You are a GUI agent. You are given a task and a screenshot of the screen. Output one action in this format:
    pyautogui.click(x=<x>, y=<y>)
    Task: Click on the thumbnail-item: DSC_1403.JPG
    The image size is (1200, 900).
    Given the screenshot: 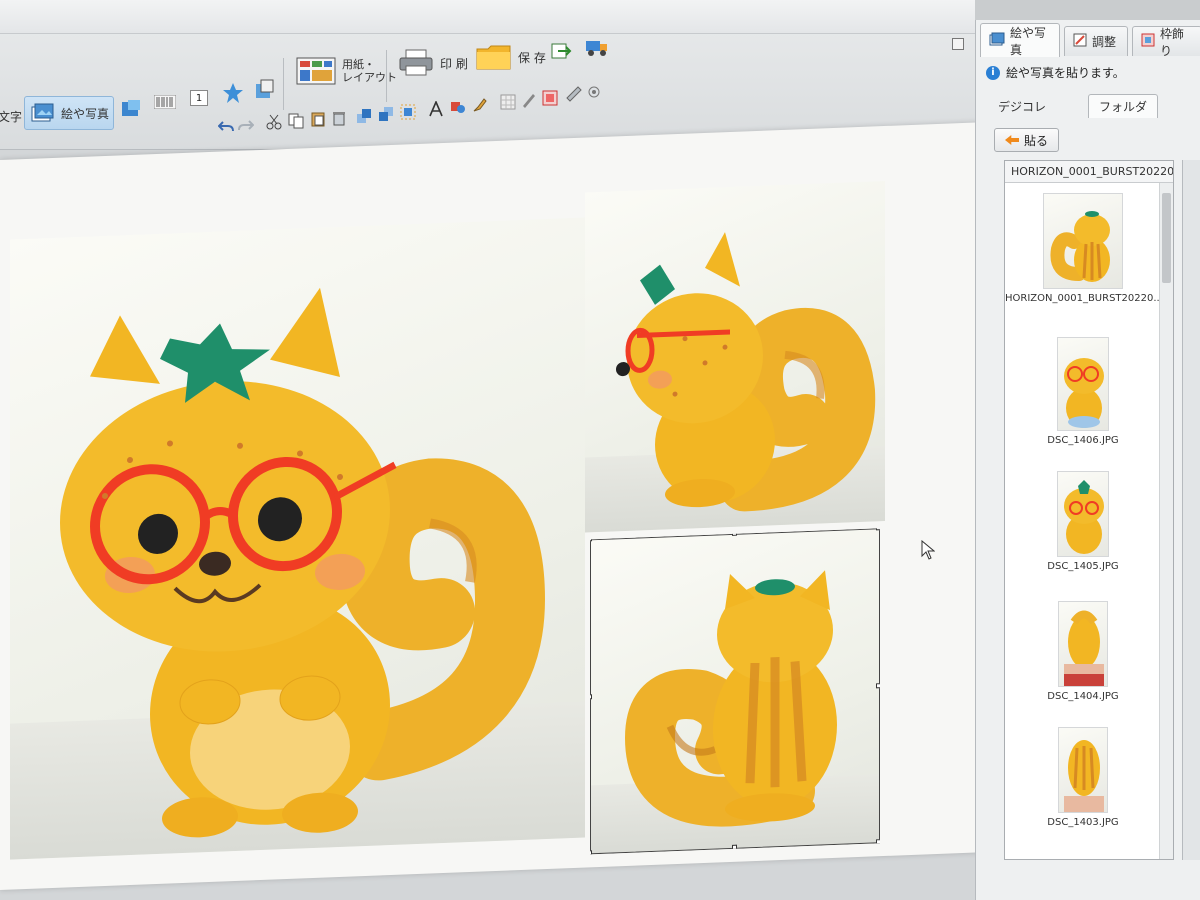 What is the action you would take?
    pyautogui.click(x=1083, y=777)
    